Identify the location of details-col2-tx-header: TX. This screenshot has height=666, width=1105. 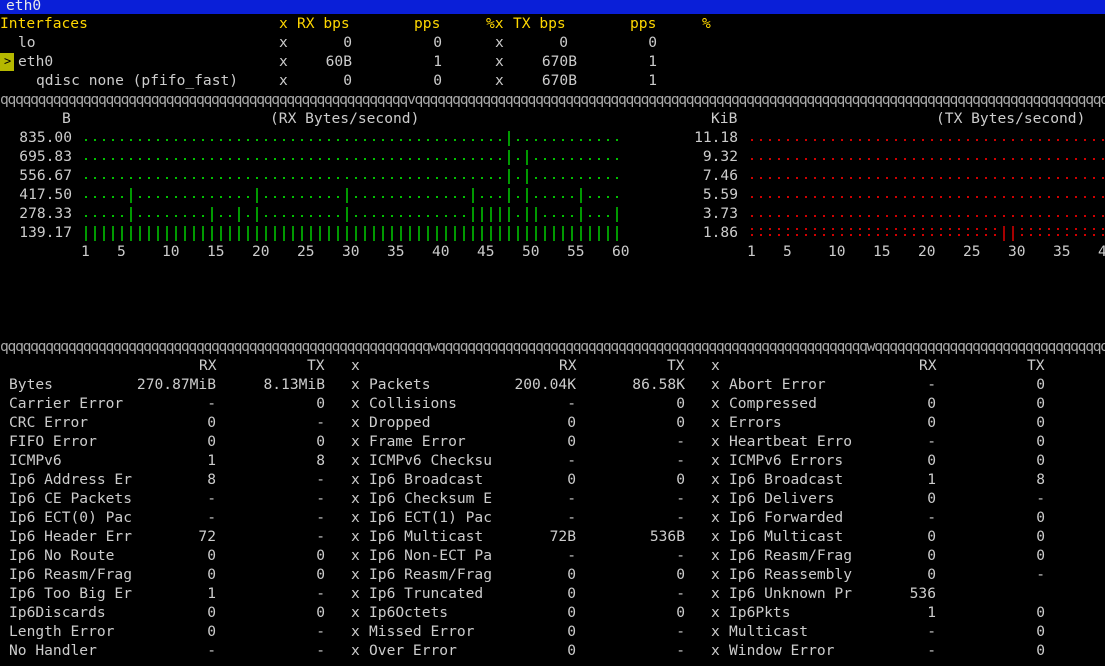
(676, 365).